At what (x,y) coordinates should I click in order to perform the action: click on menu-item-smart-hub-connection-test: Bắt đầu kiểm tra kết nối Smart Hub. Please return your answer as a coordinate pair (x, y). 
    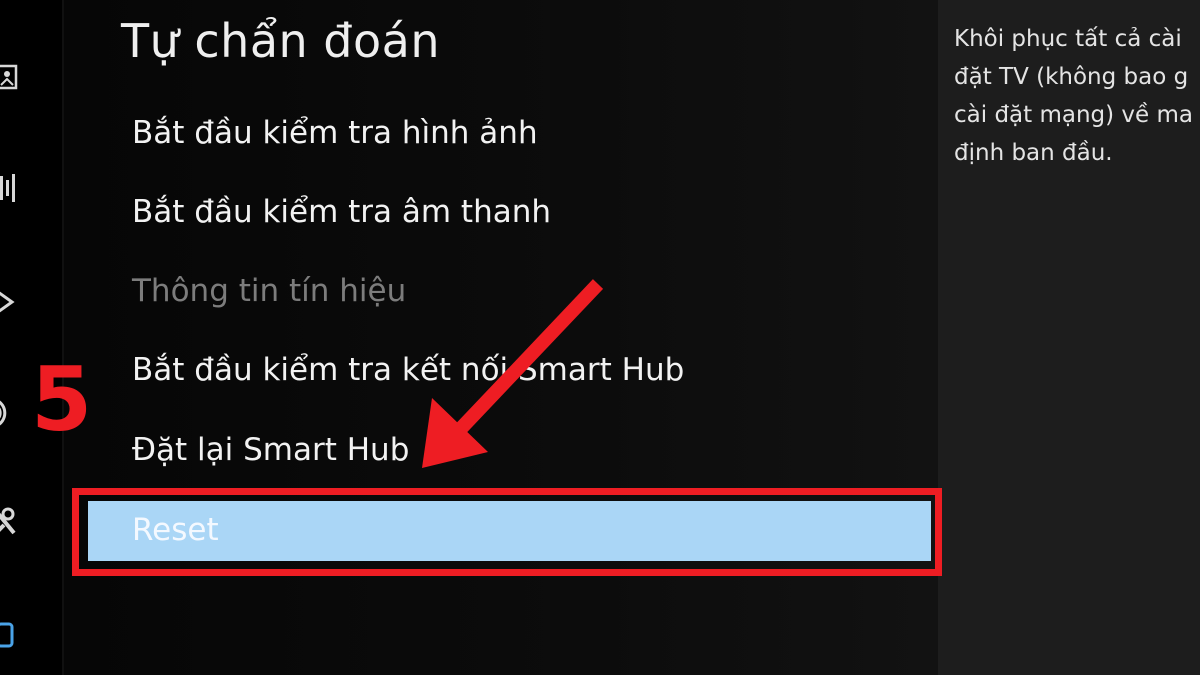
    Looking at the image, I should click on (408, 370).